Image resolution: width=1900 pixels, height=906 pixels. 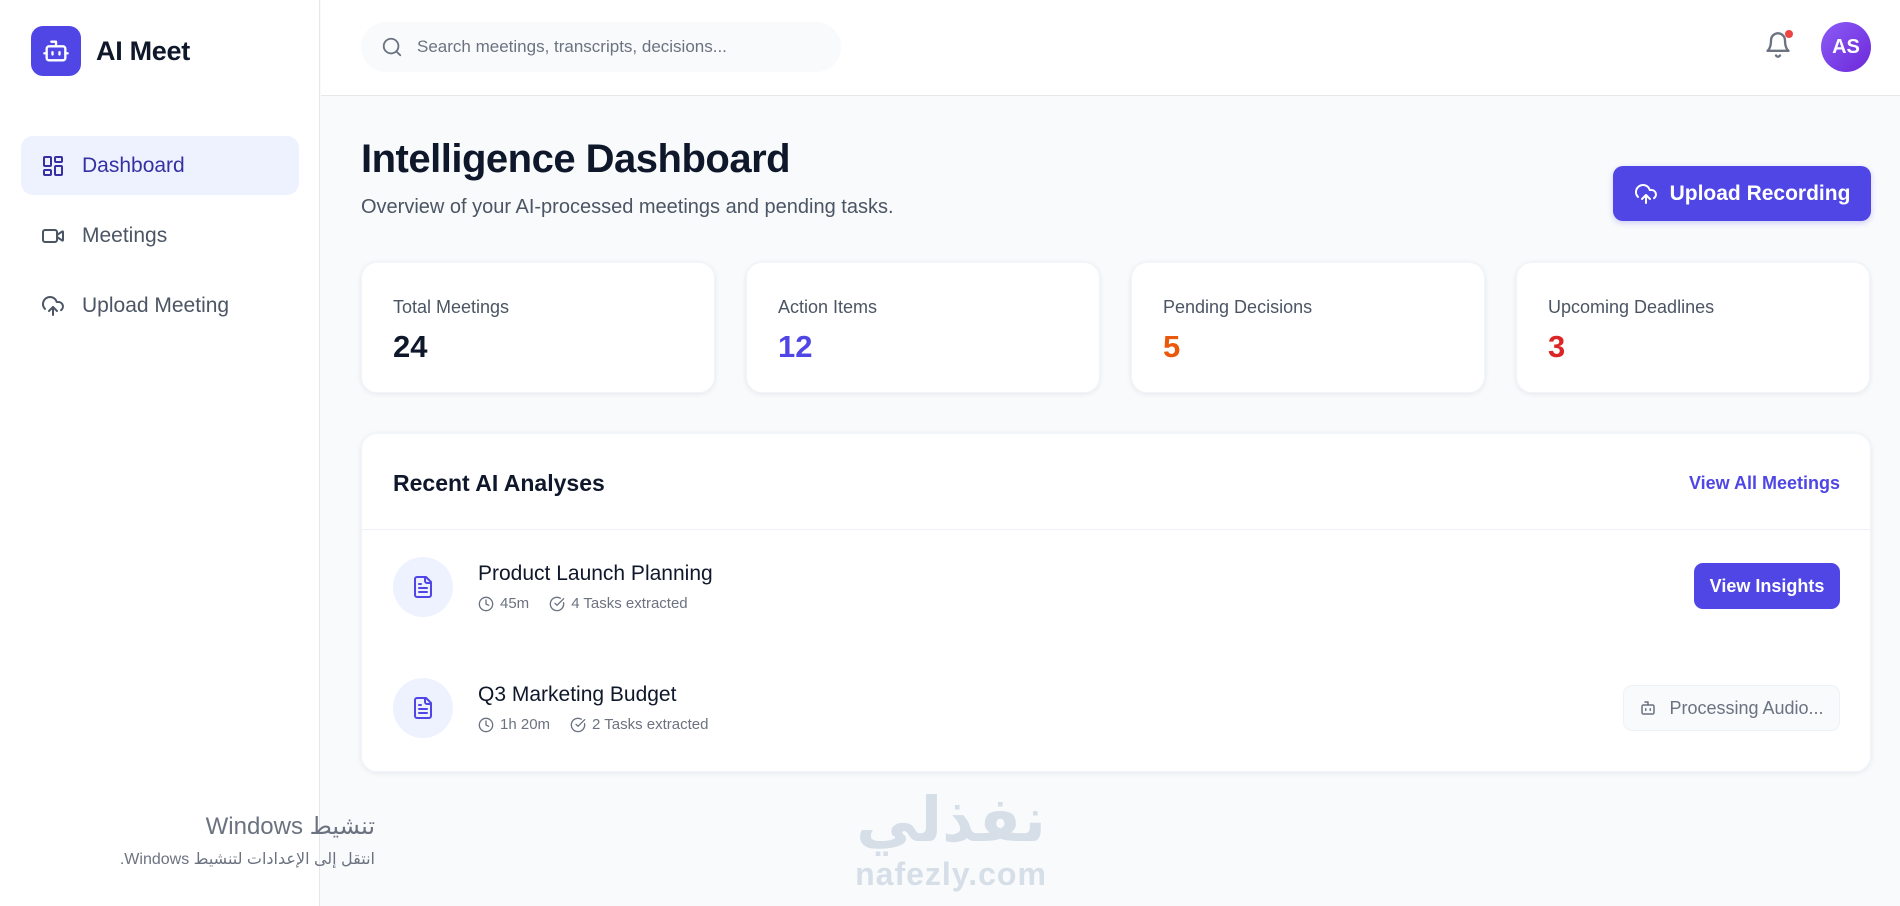 I want to click on duration-value: 1h 20m, so click(x=525, y=724).